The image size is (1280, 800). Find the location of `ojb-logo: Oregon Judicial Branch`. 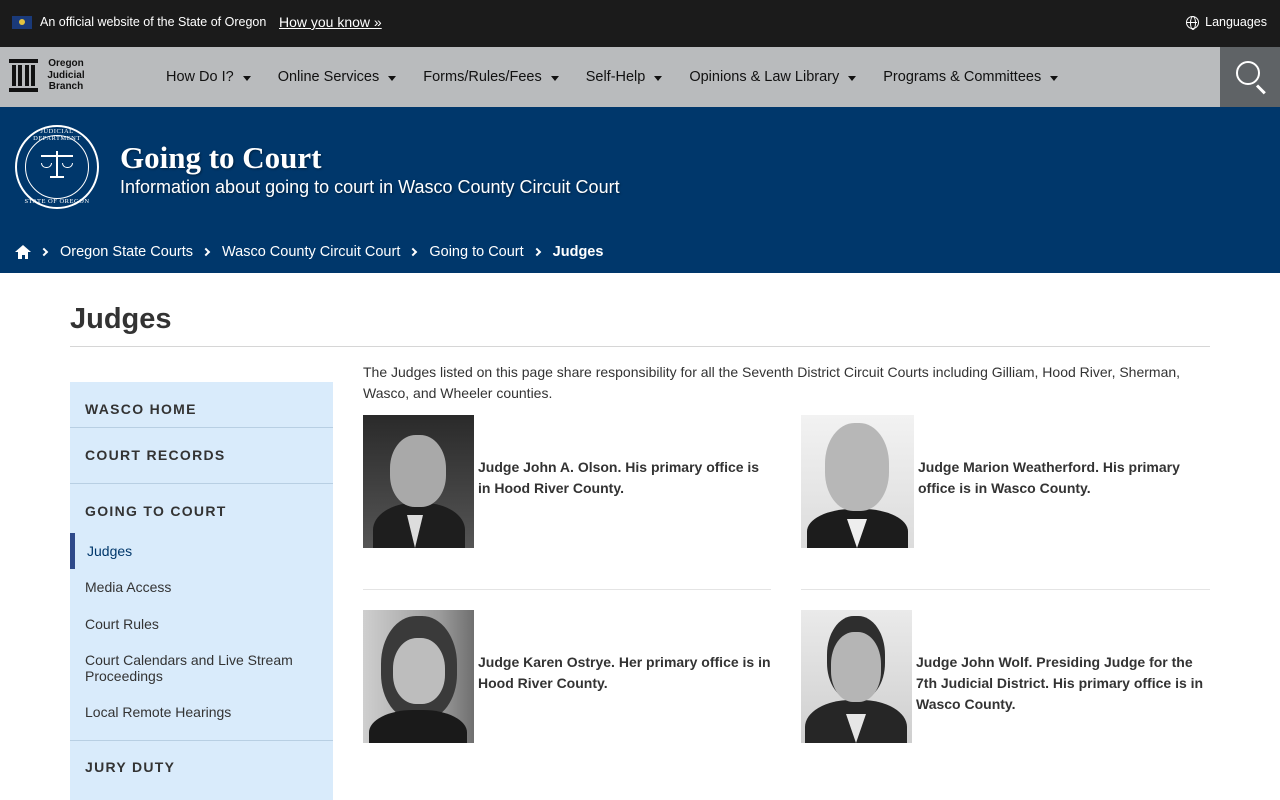

ojb-logo: Oregon Judicial Branch is located at coordinates (49, 77).